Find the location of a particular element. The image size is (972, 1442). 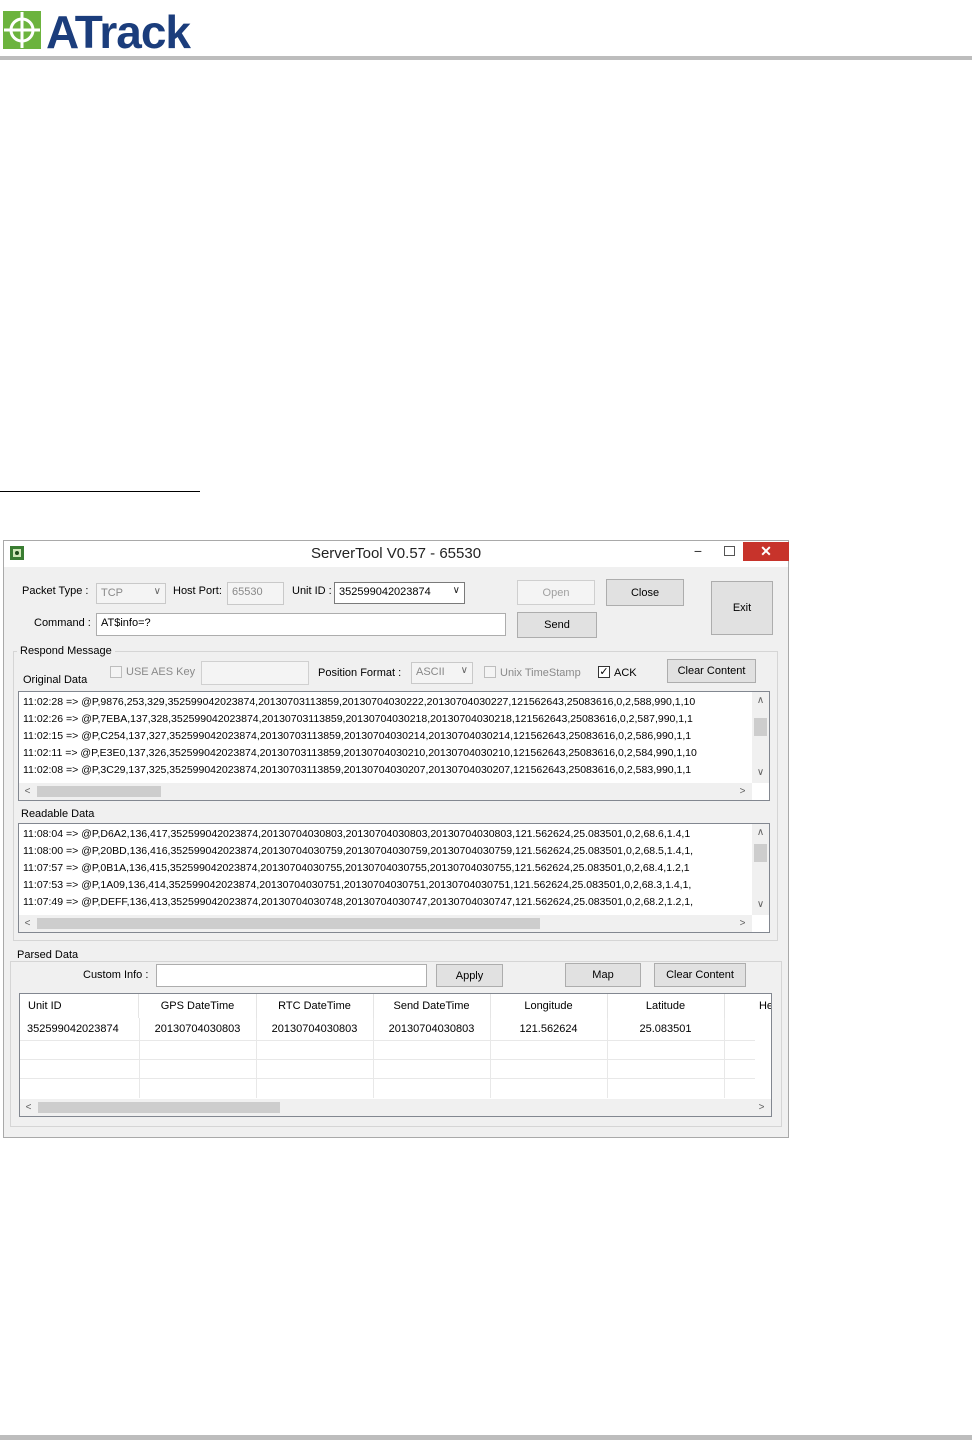

readable-data-label: Readable Data is located at coordinates (58, 814).